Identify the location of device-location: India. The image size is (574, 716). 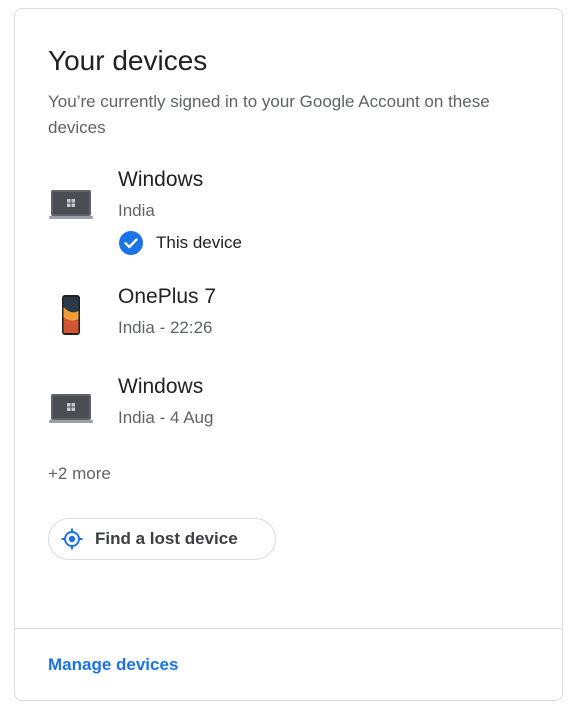
(136, 210).